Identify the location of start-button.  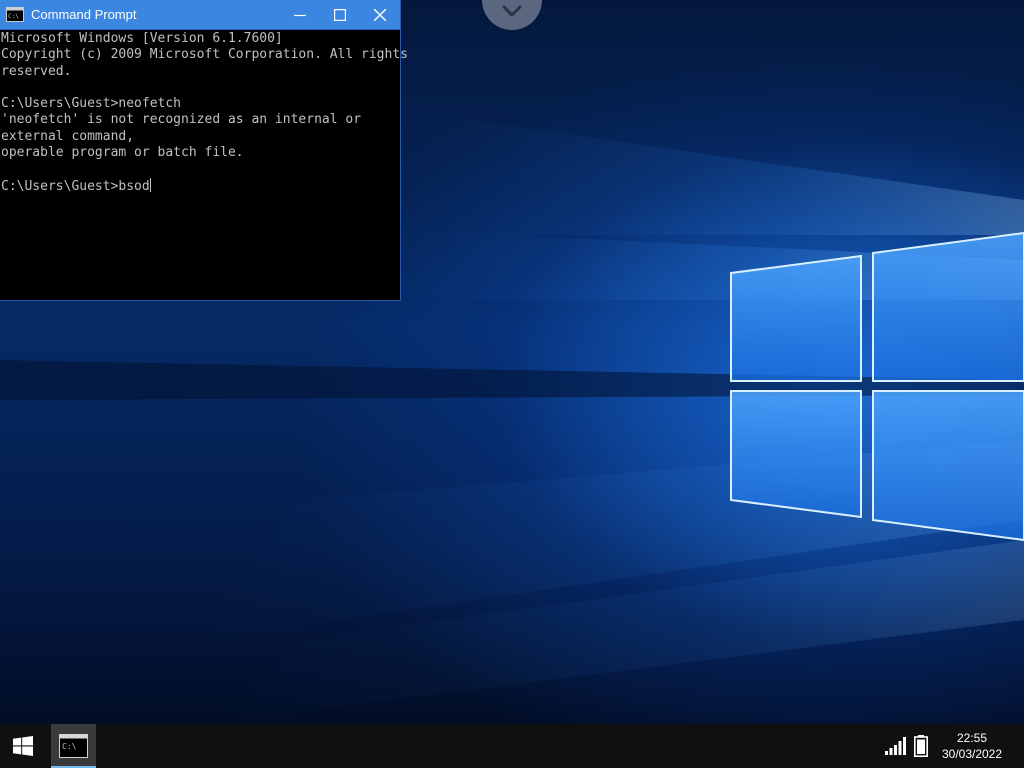
(23, 746).